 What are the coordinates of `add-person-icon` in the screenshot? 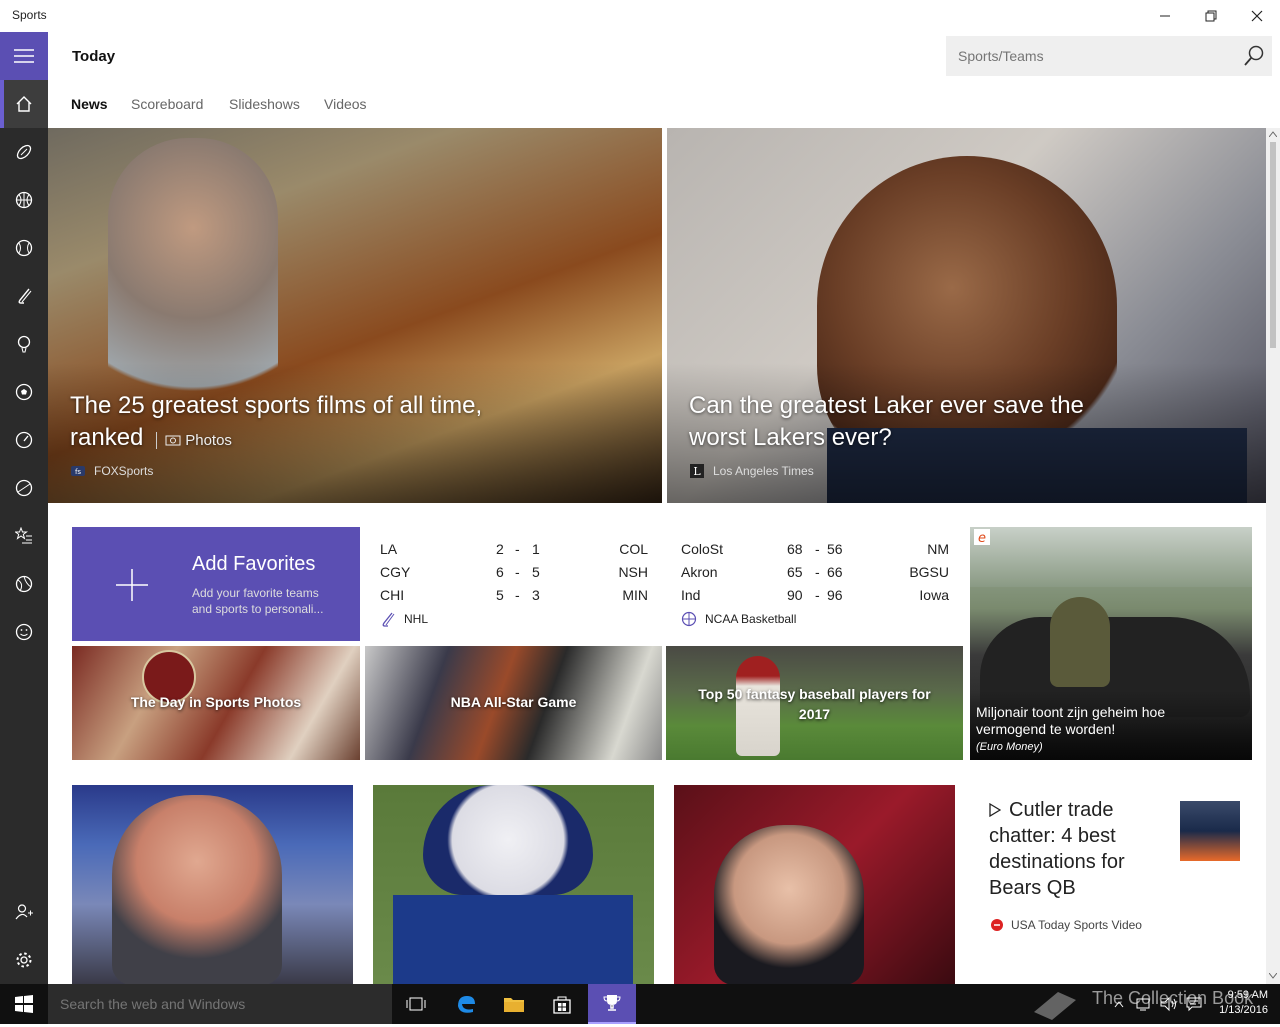 It's located at (24, 912).